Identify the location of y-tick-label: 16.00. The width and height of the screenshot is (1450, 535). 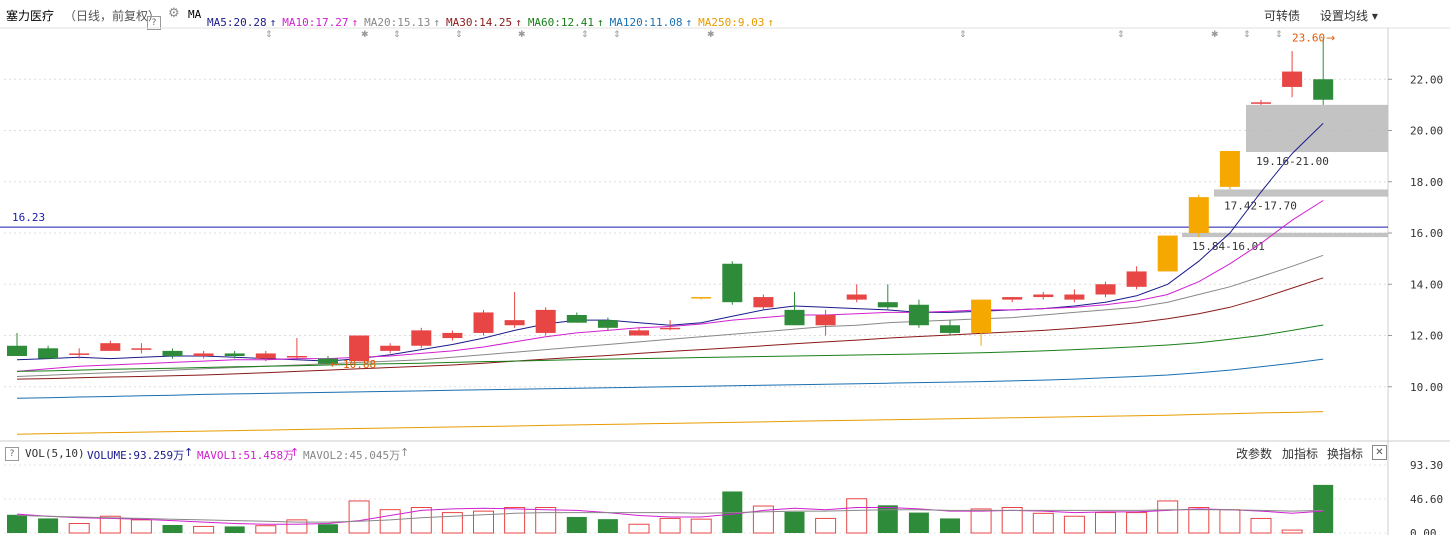
(1426, 233).